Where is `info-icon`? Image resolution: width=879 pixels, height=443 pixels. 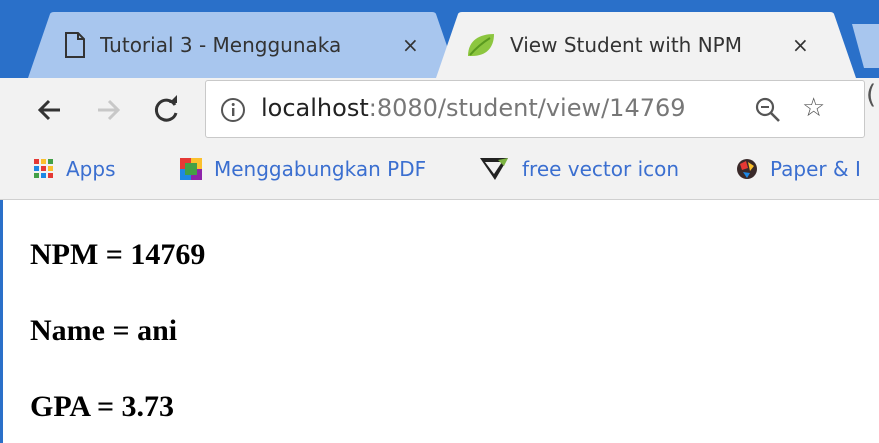
info-icon is located at coordinates (233, 110).